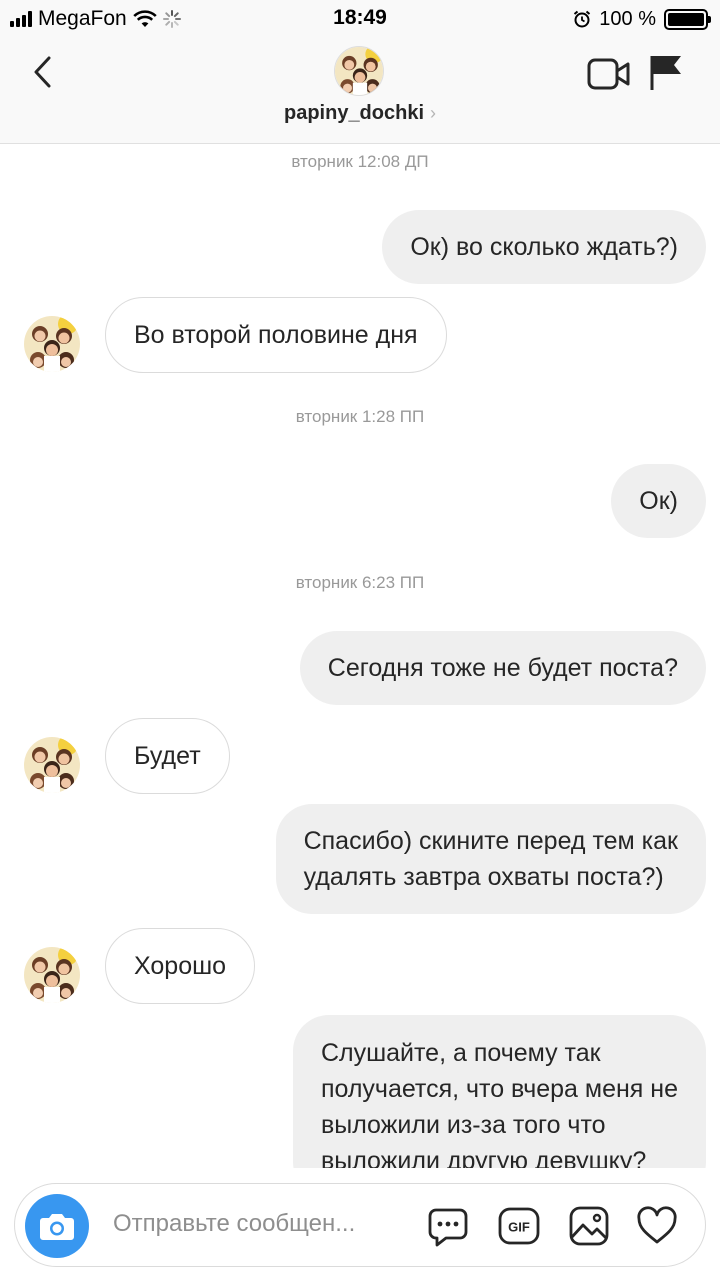 The image size is (720, 1280). I want to click on back-chevron-icon, so click(42, 72).